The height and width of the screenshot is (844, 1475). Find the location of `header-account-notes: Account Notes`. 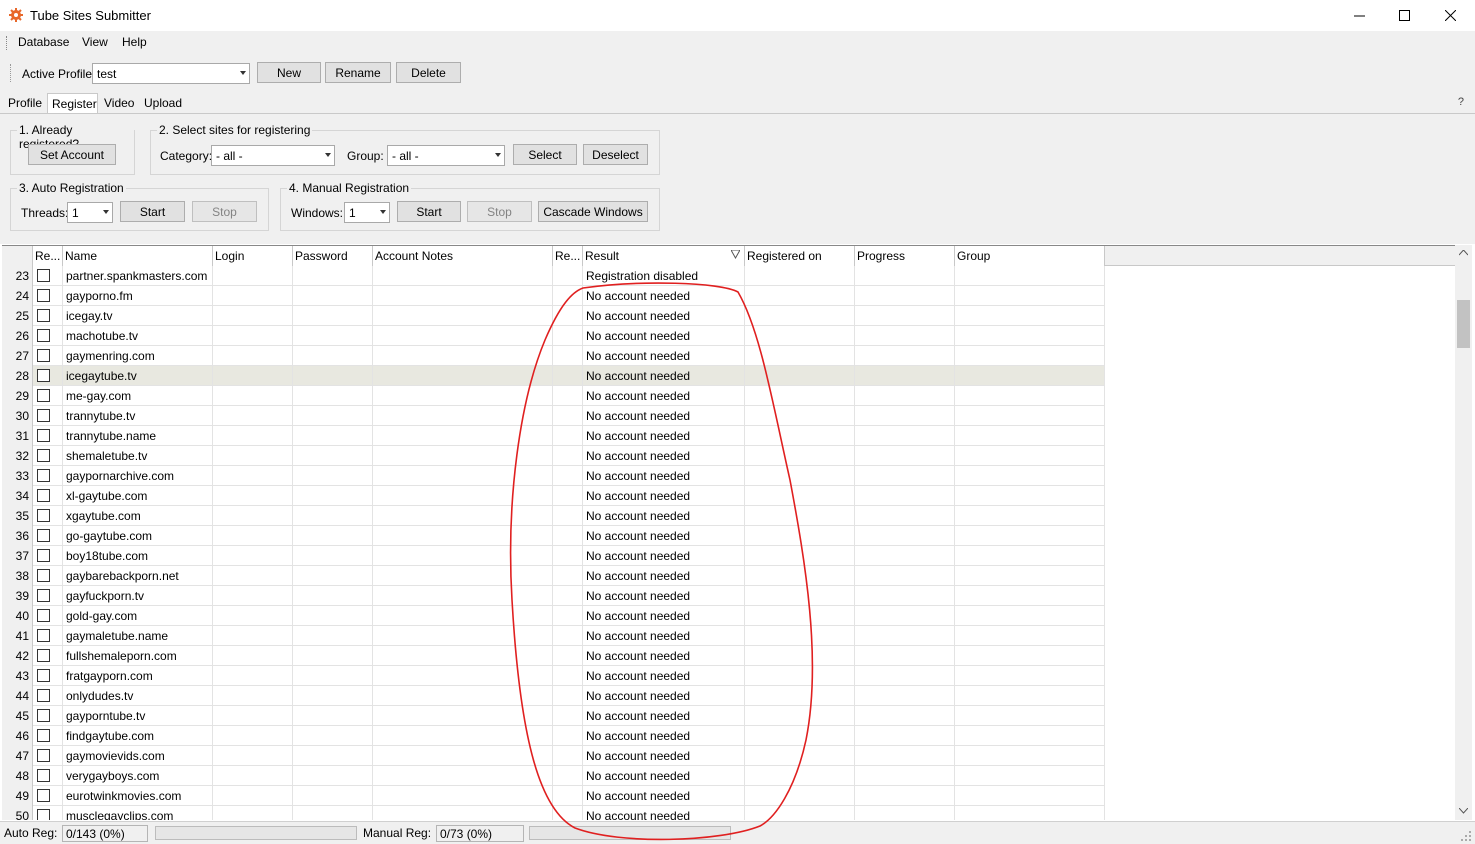

header-account-notes: Account Notes is located at coordinates (463, 256).